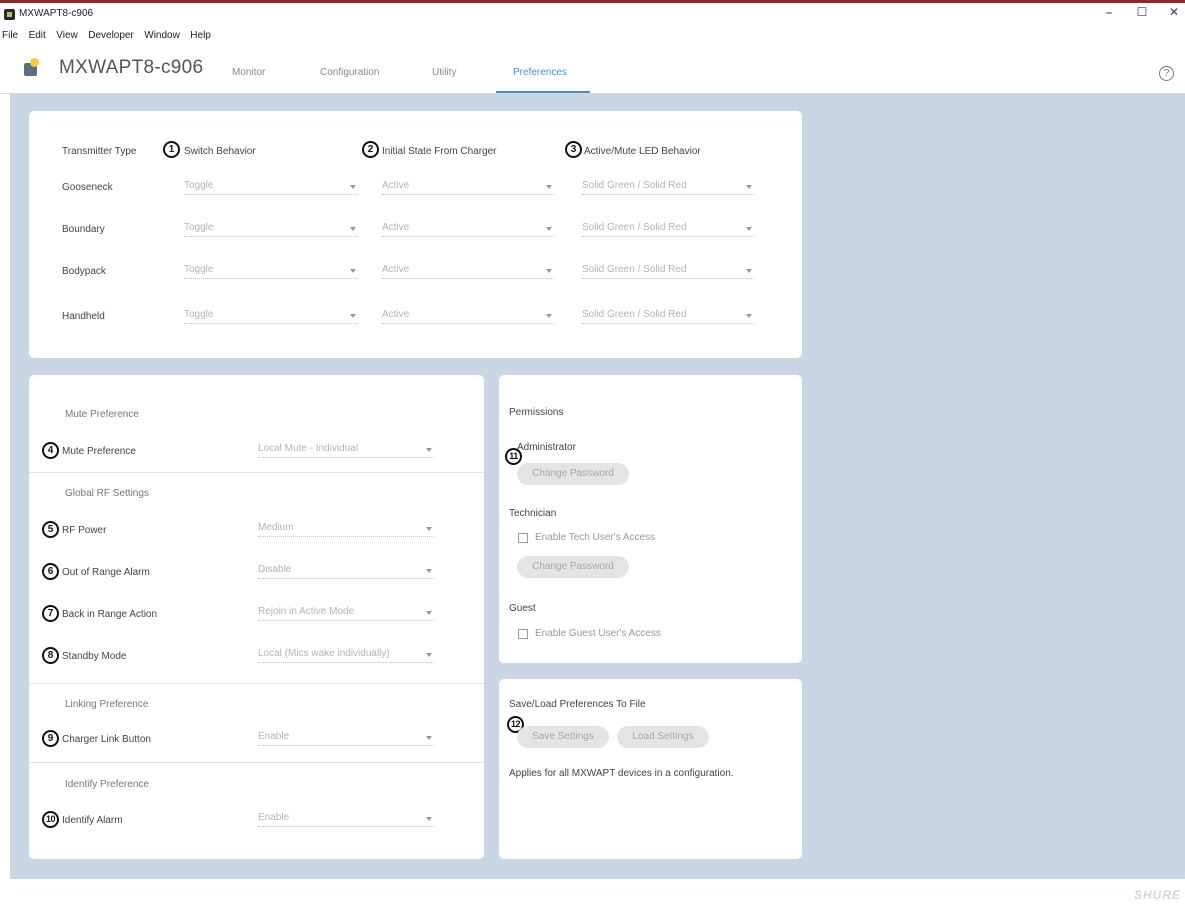 The image size is (1185, 911). Describe the element at coordinates (67, 35) in the screenshot. I see `menu-view: View` at that location.